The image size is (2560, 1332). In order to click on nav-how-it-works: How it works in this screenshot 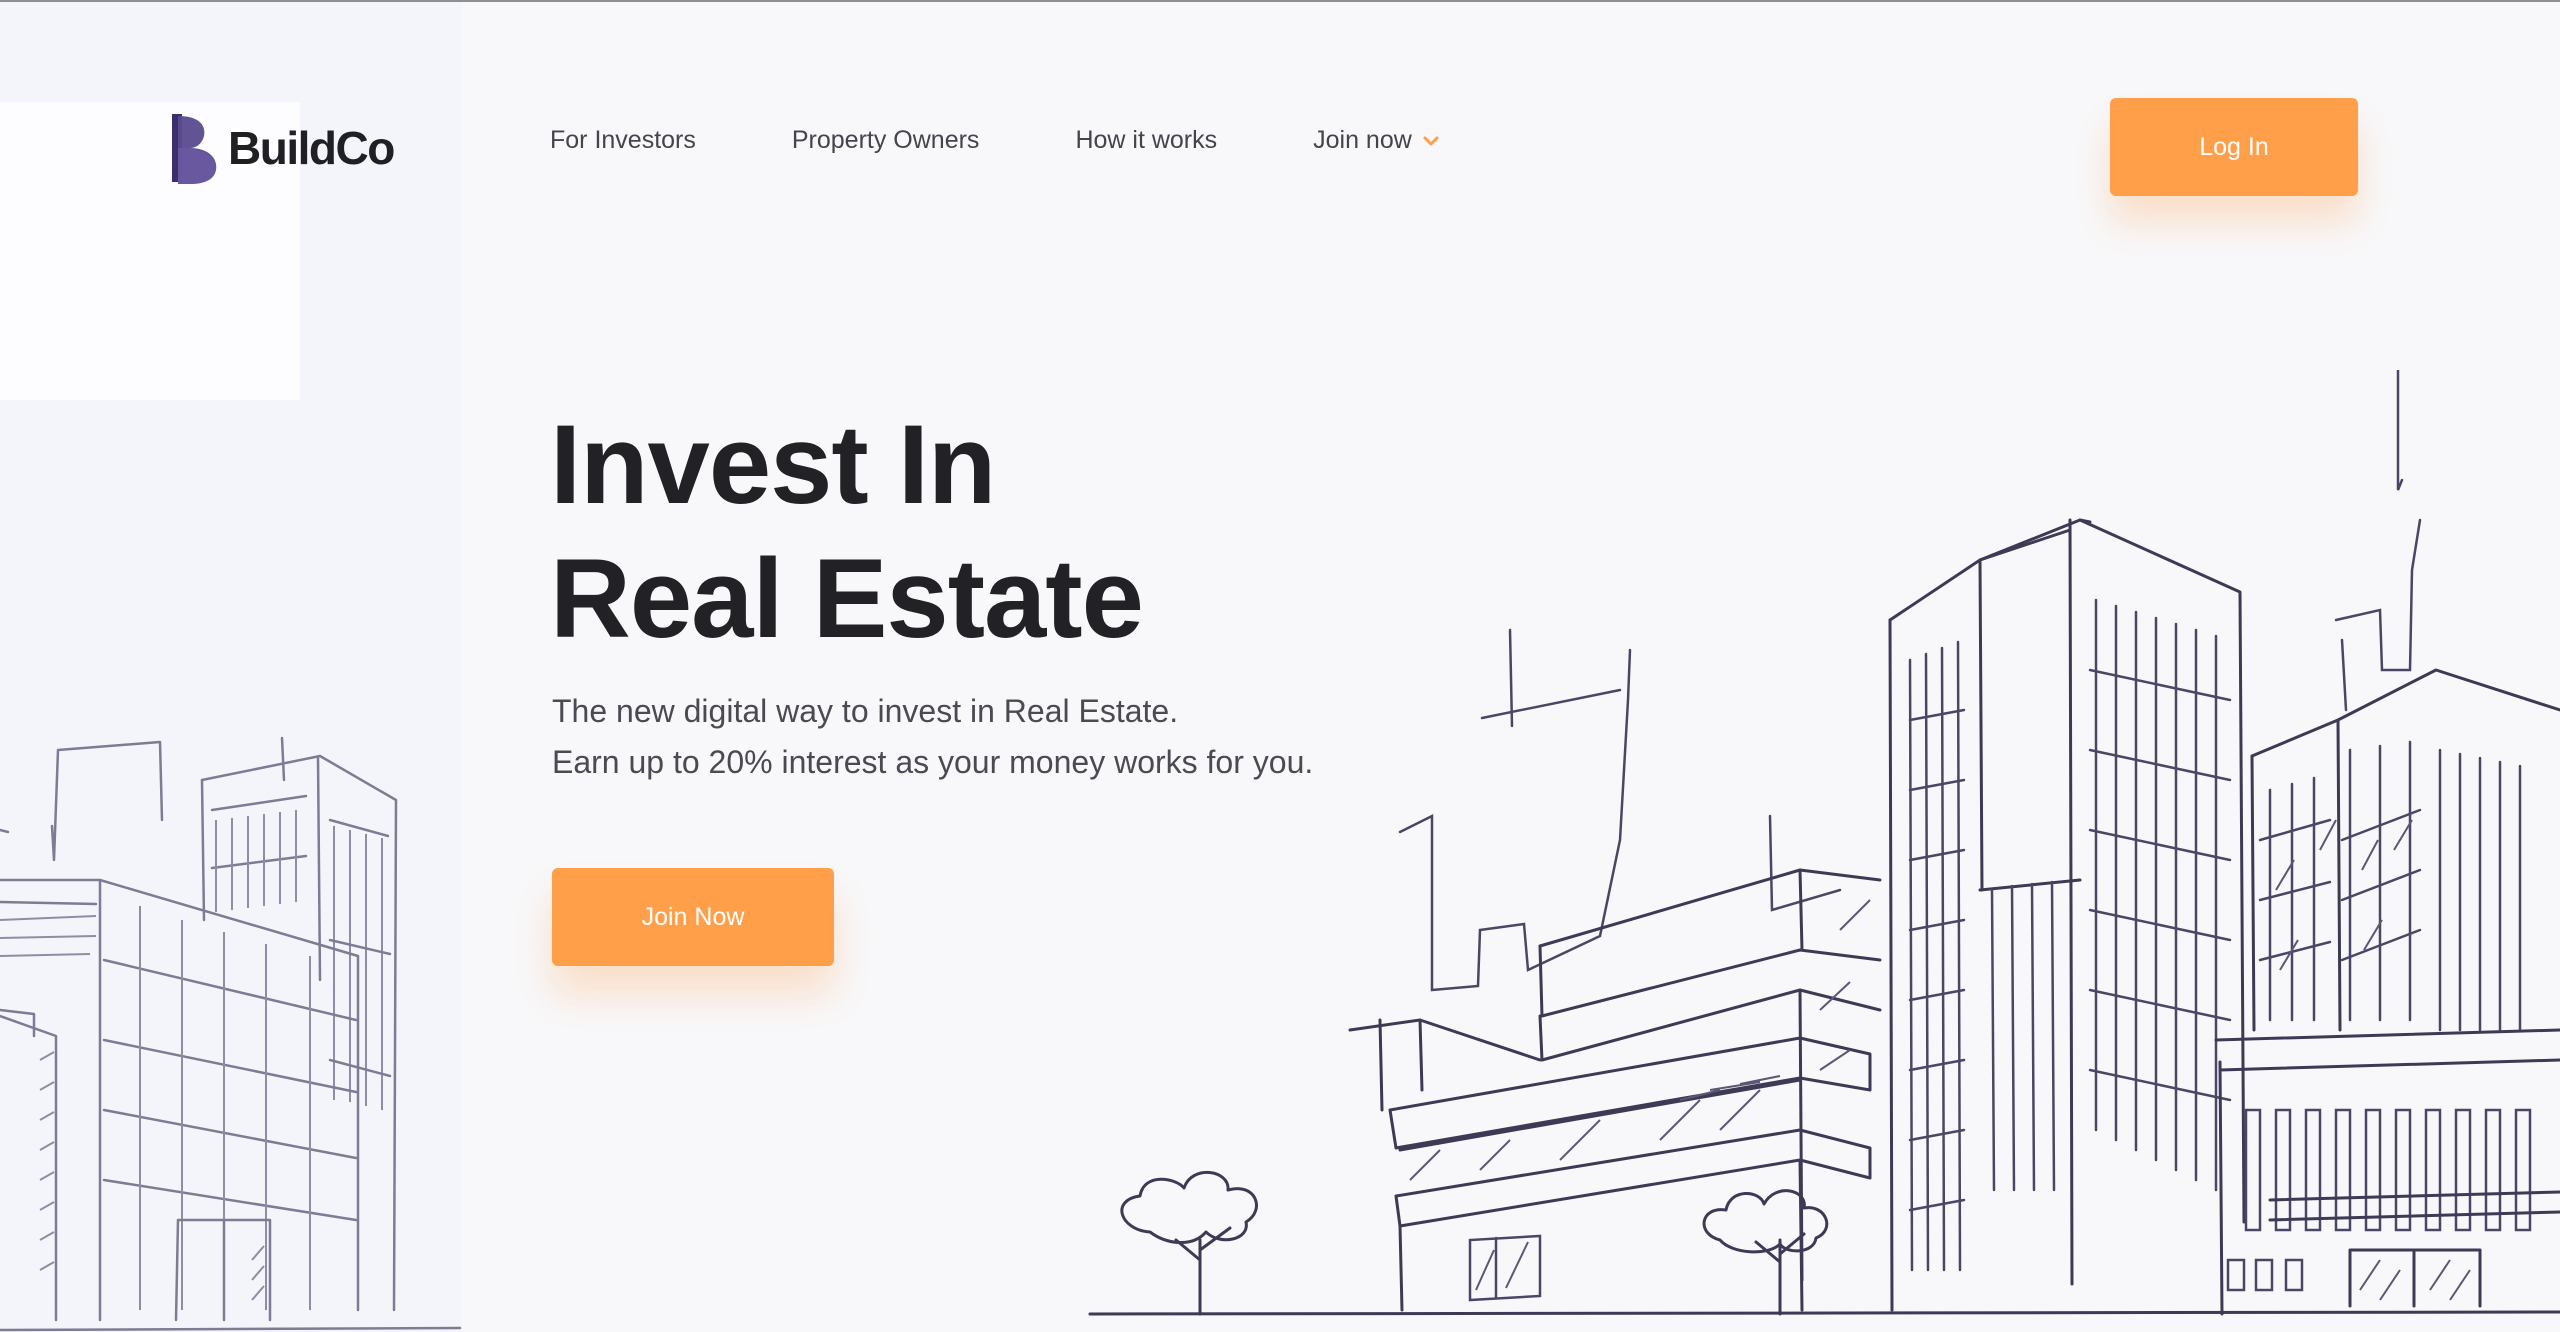, I will do `click(1146, 140)`.